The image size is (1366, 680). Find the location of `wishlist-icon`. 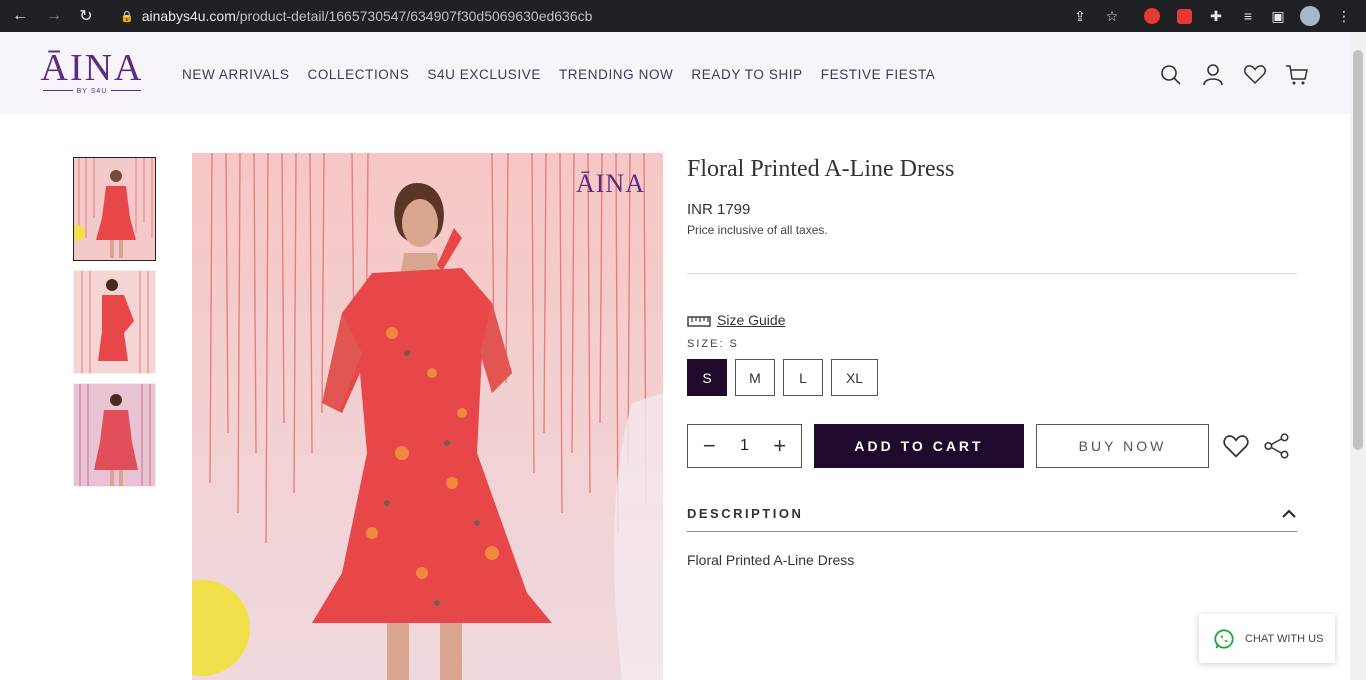

wishlist-icon is located at coordinates (1255, 75).